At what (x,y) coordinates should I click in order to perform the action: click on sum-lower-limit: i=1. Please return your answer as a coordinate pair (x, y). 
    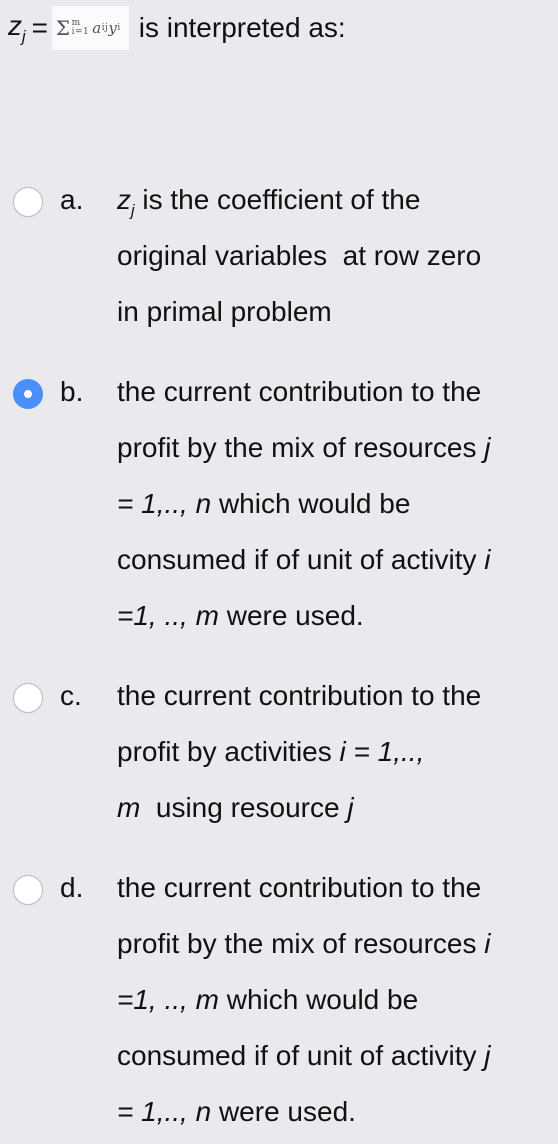
    Looking at the image, I should click on (80, 32).